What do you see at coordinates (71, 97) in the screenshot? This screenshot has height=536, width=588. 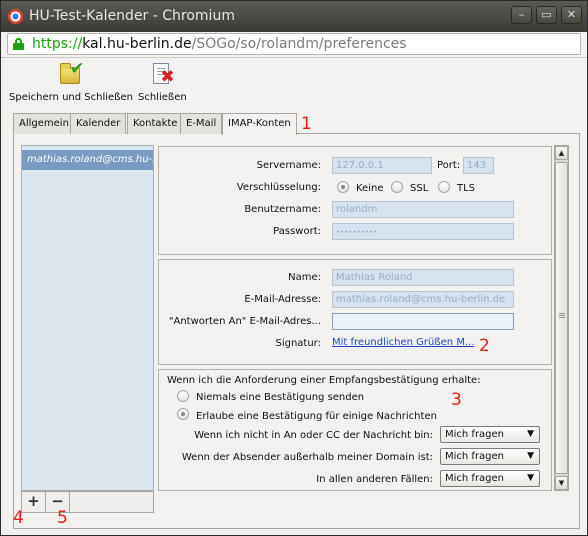 I see `save-and-close-label: Speichern und Schließen` at bounding box center [71, 97].